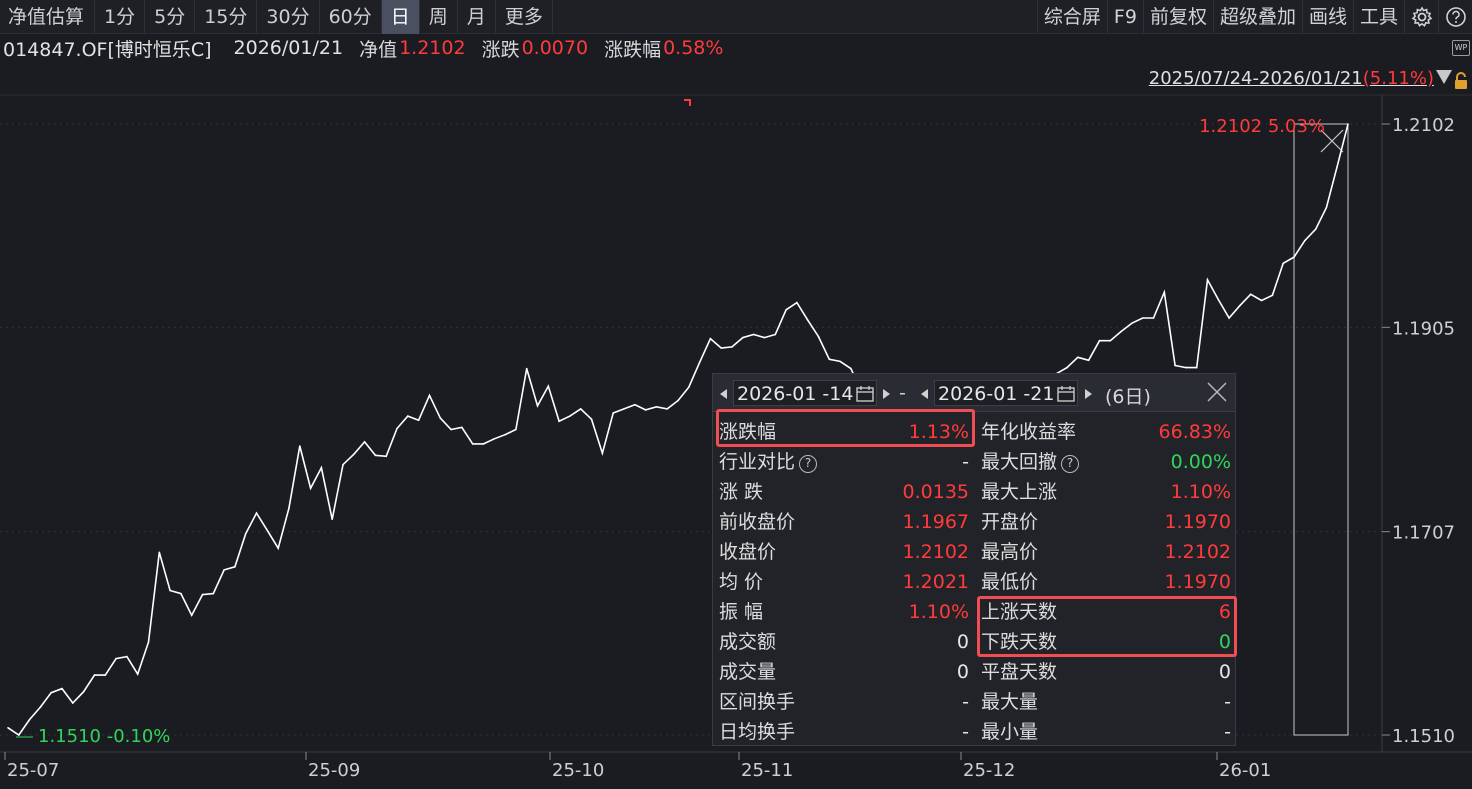 This screenshot has width=1472, height=789. Describe the element at coordinates (1461, 48) in the screenshot. I see `wp-badge-icon: WP` at that location.